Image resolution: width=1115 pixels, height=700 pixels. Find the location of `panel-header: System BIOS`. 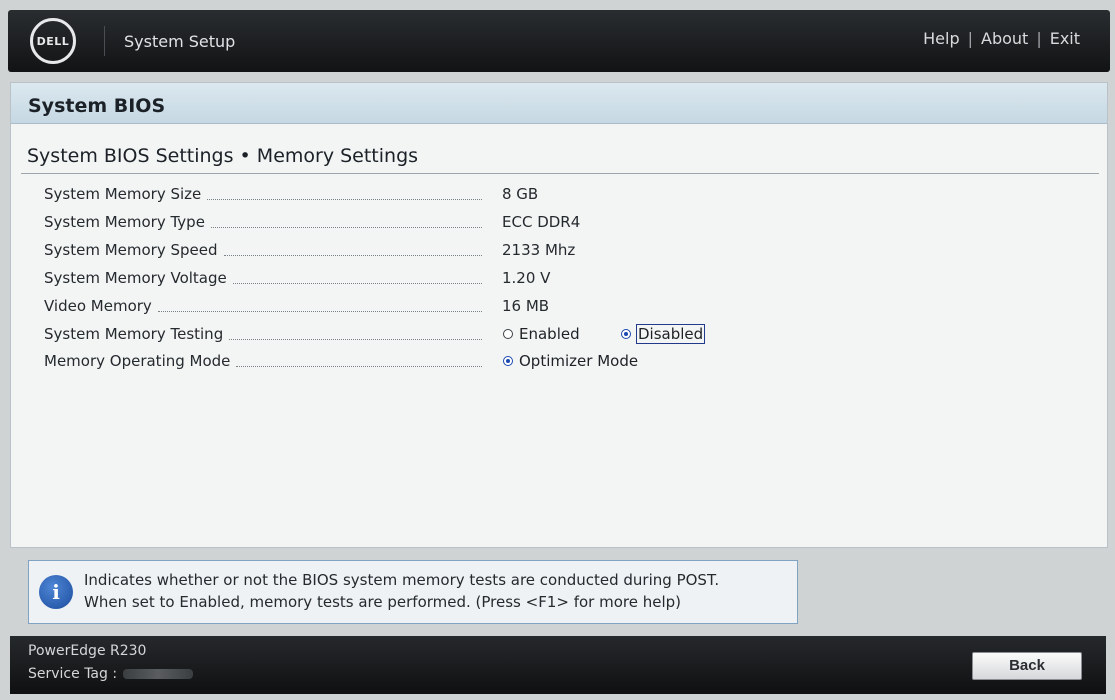

panel-header: System BIOS is located at coordinates (559, 103).